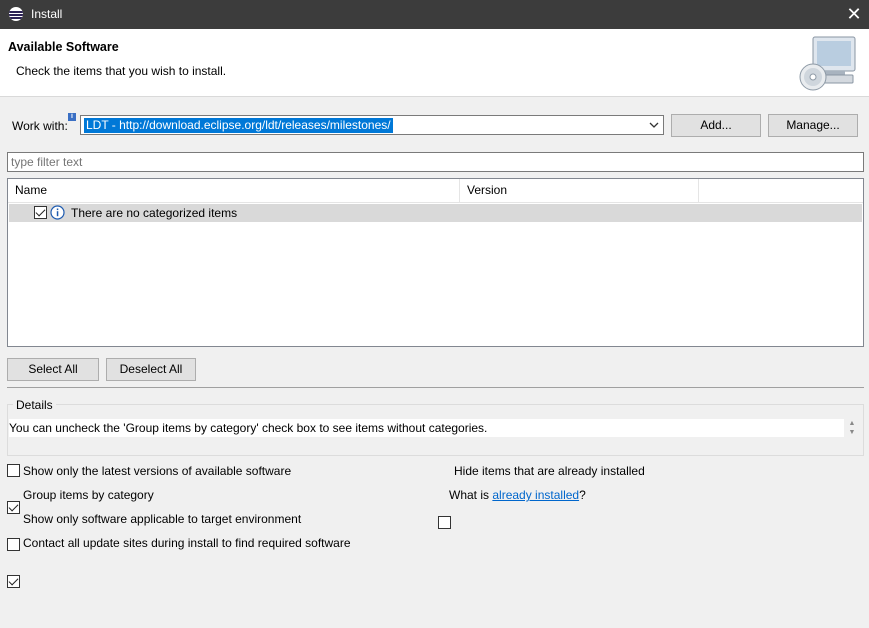 This screenshot has height=628, width=869. What do you see at coordinates (57, 212) in the screenshot?
I see `info-icon` at bounding box center [57, 212].